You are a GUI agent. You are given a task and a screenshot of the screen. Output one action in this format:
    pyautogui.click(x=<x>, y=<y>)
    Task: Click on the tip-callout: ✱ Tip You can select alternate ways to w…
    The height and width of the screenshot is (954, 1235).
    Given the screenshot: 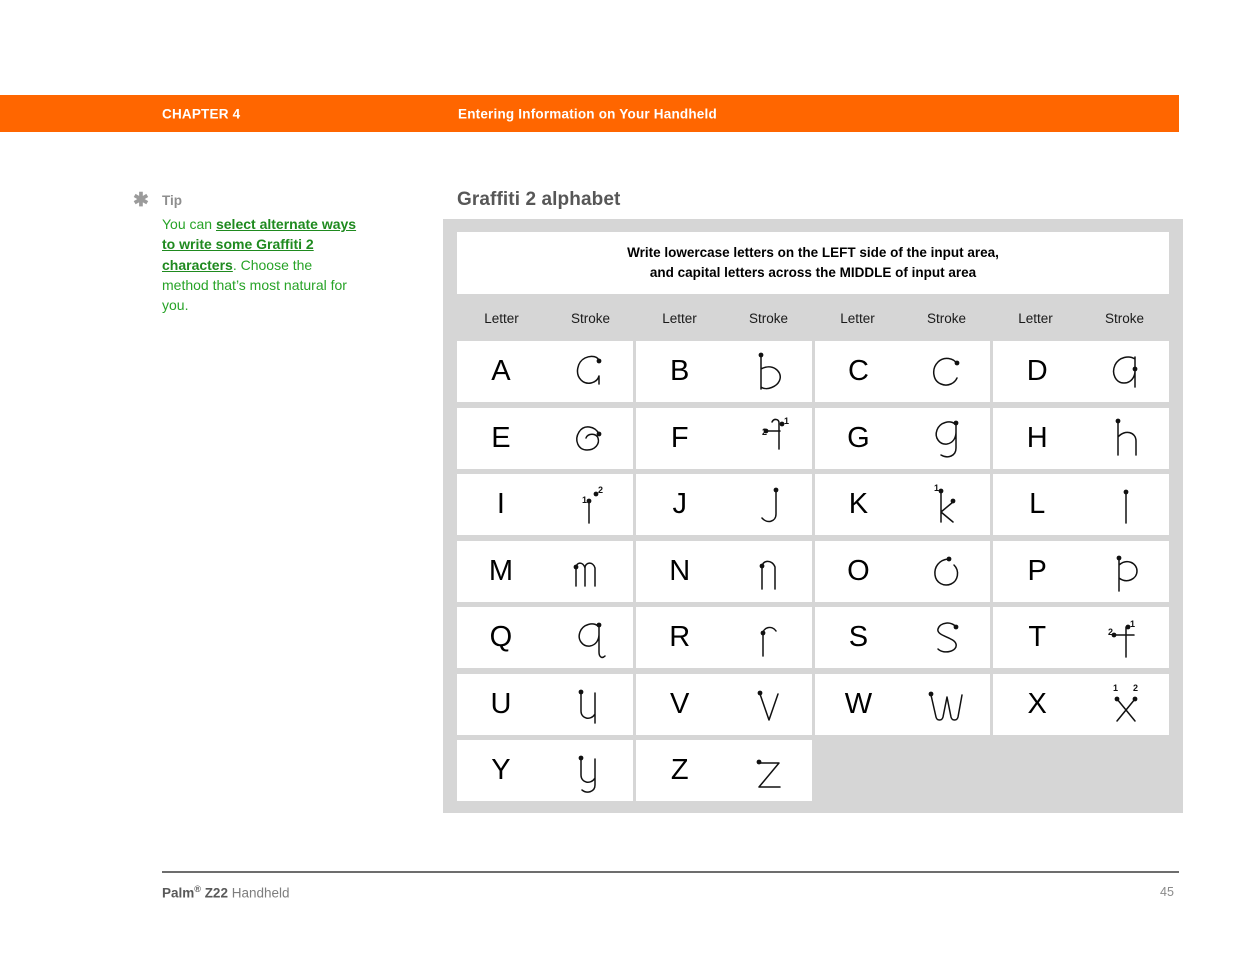 What is the action you would take?
    pyautogui.click(x=247, y=252)
    